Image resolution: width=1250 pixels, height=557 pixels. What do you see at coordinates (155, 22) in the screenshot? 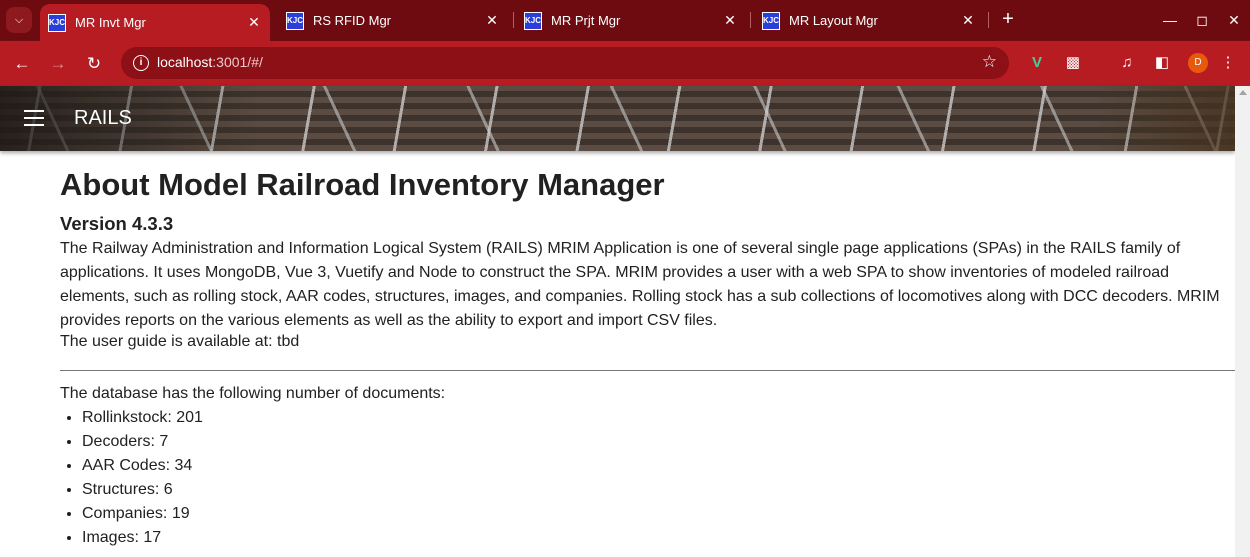
I see `tab-mr-invt-mgr: KJC MR Invt Mgr ✕` at bounding box center [155, 22].